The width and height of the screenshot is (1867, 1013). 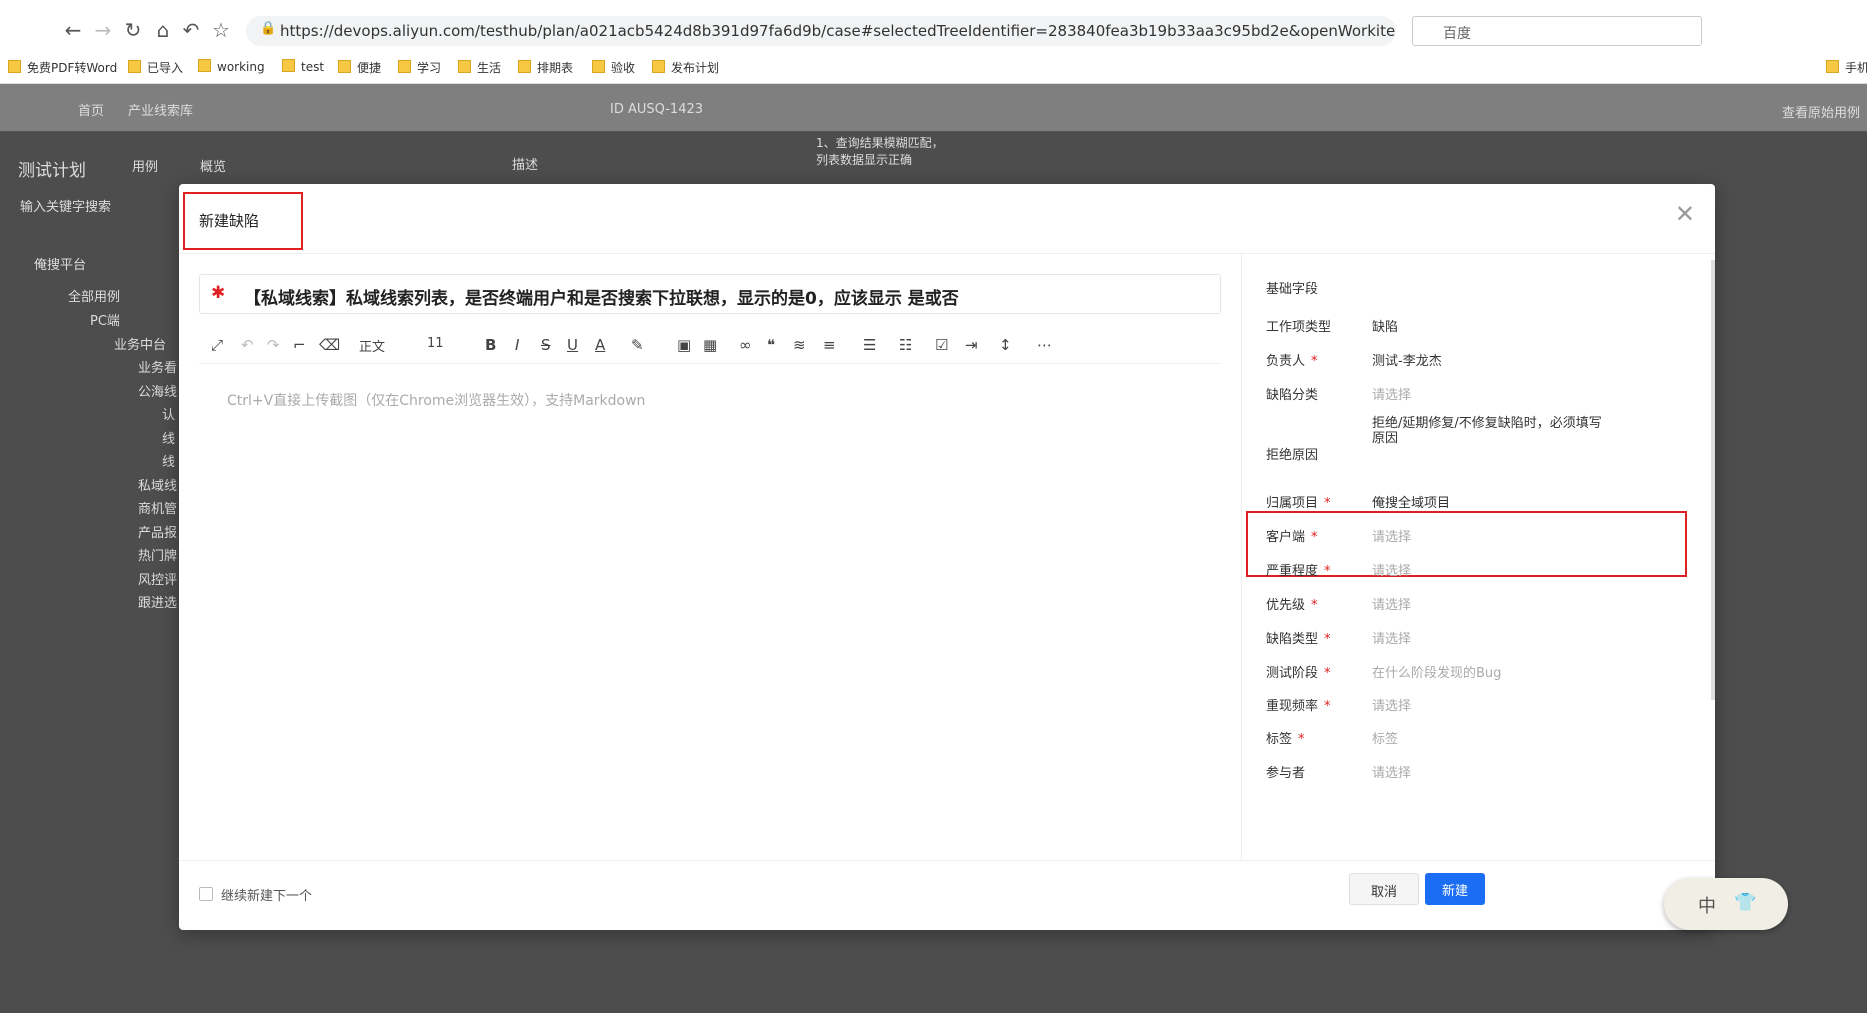 What do you see at coordinates (359, 67) in the screenshot?
I see `bookmark: 便捷` at bounding box center [359, 67].